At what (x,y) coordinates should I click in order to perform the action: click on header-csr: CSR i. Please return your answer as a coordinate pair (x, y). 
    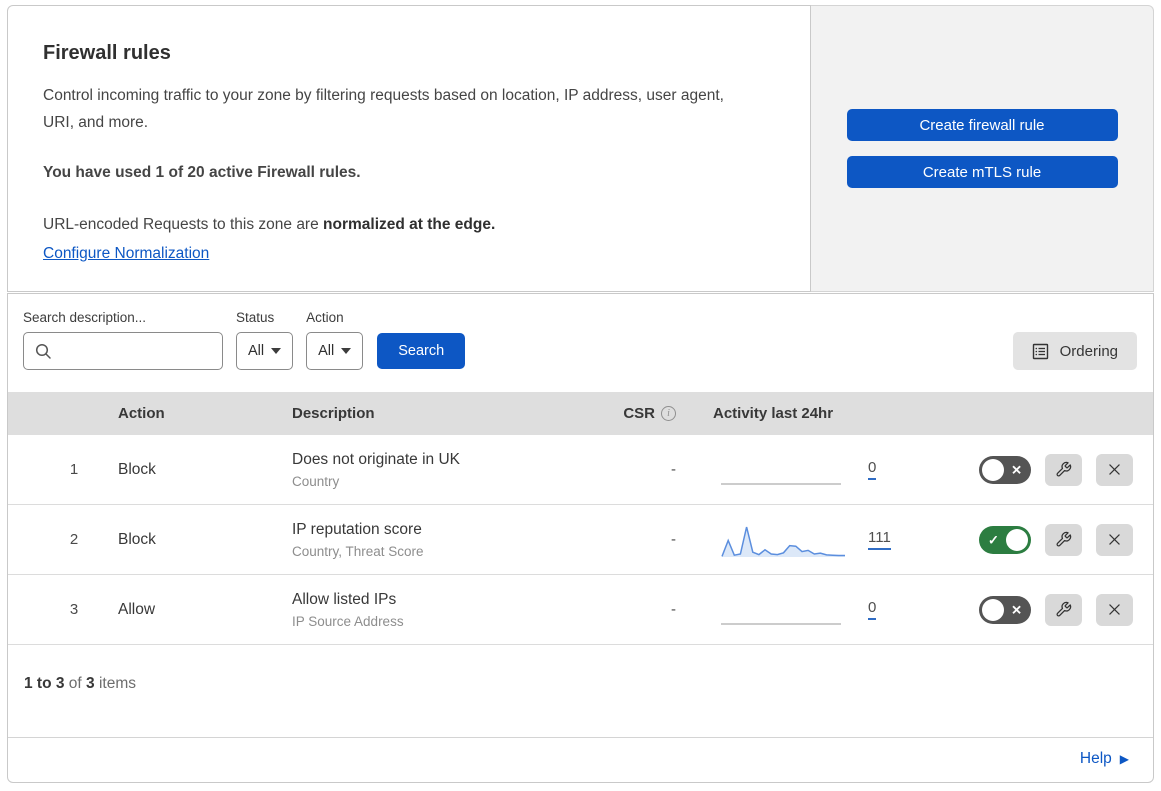
    Looking at the image, I should click on (635, 413).